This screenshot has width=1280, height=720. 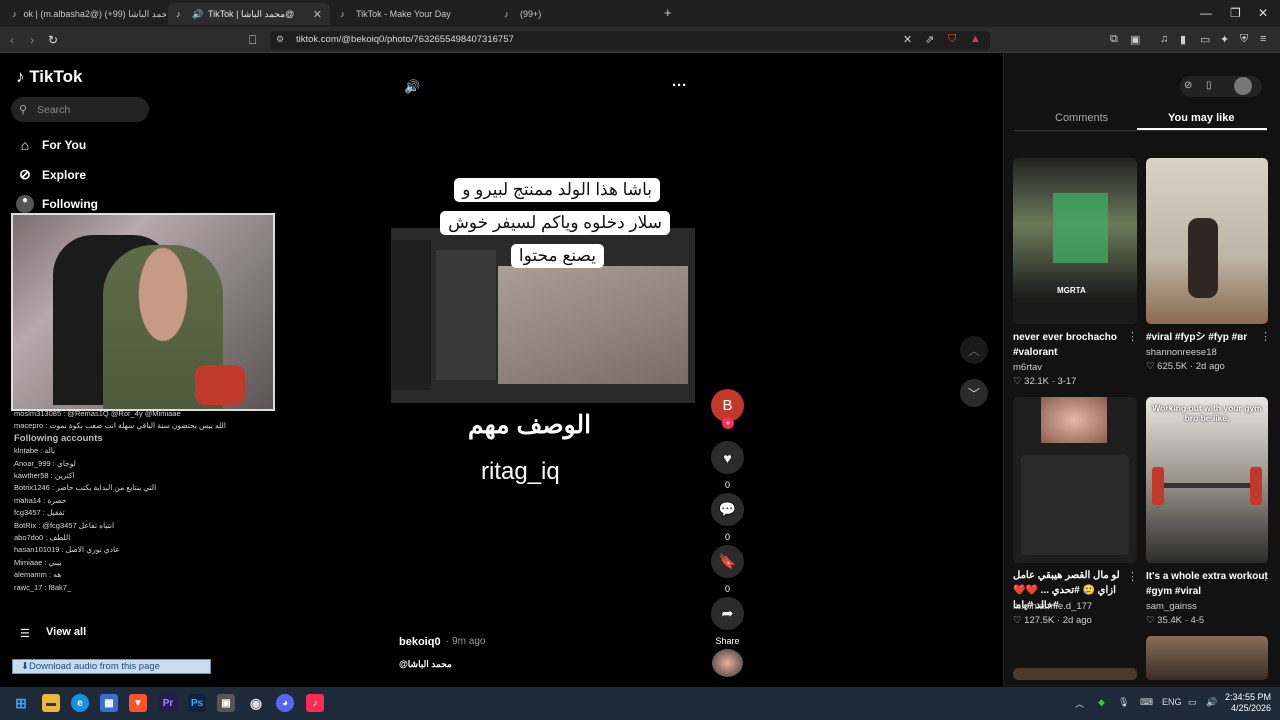 What do you see at coordinates (53, 40) in the screenshot?
I see `reload-icon: ↻` at bounding box center [53, 40].